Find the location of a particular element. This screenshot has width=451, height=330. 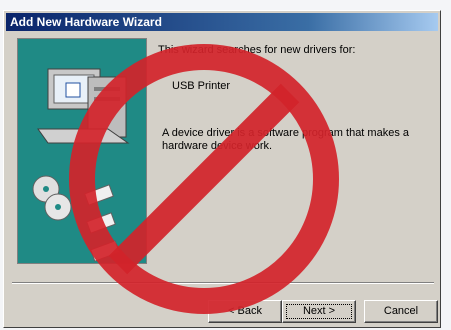

computer-disks-icon is located at coordinates (81, 165).